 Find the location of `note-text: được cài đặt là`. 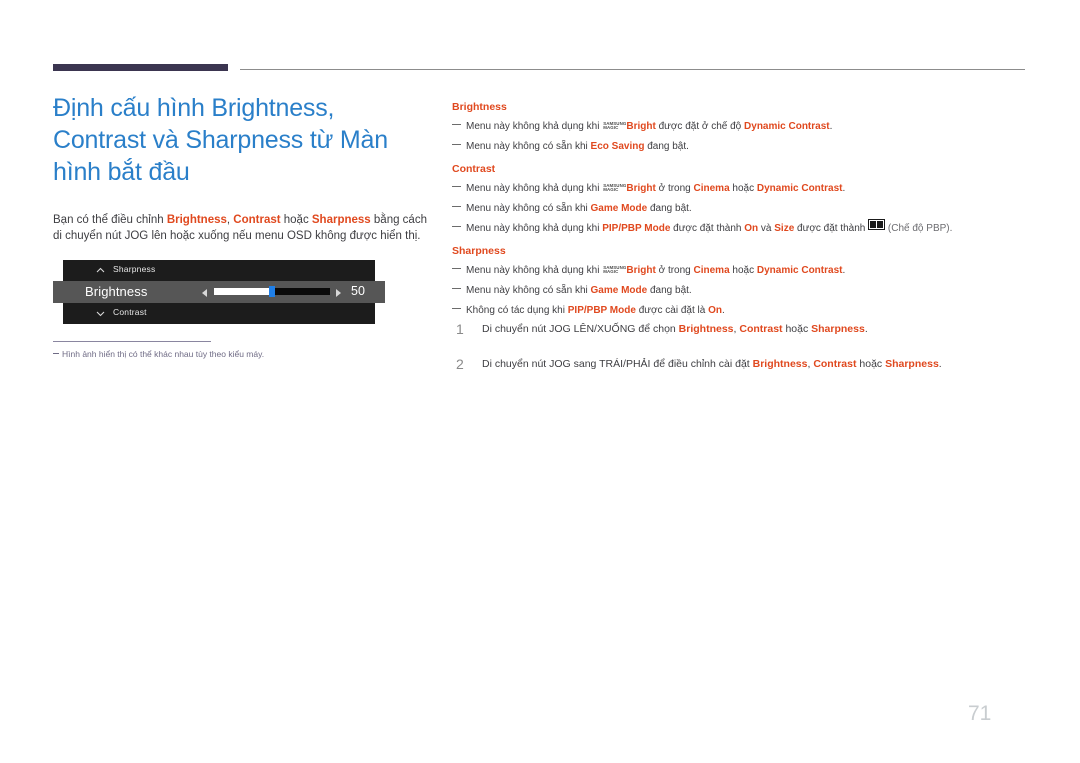

note-text: được cài đặt là is located at coordinates (672, 310).